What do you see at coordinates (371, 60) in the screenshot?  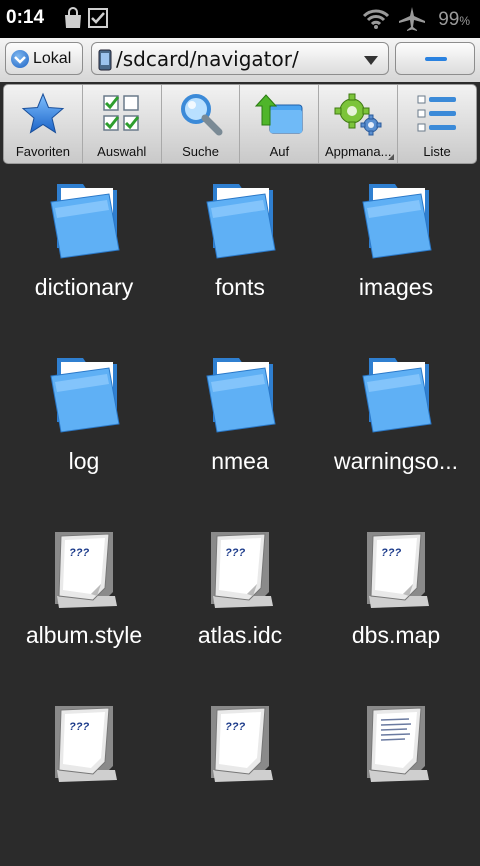 I see `dropdown-arrow-icon` at bounding box center [371, 60].